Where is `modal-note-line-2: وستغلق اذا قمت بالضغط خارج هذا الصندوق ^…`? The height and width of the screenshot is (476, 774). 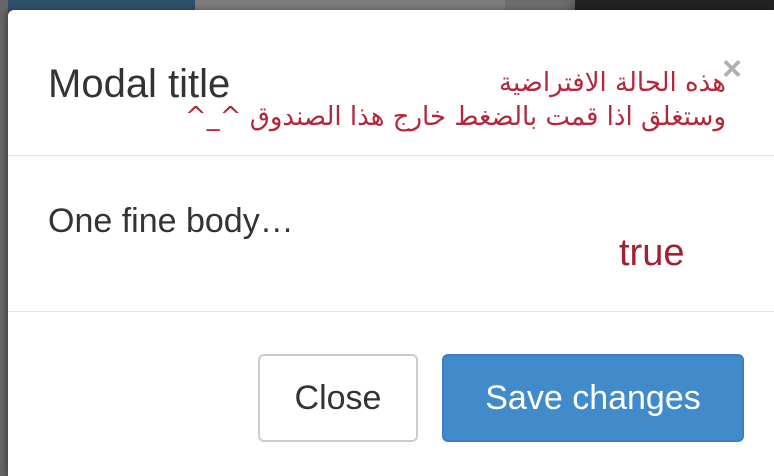
modal-note-line-2: وستغلق اذا قمت بالضغط خارج هذا الصندوق ^… is located at coordinates (455, 117).